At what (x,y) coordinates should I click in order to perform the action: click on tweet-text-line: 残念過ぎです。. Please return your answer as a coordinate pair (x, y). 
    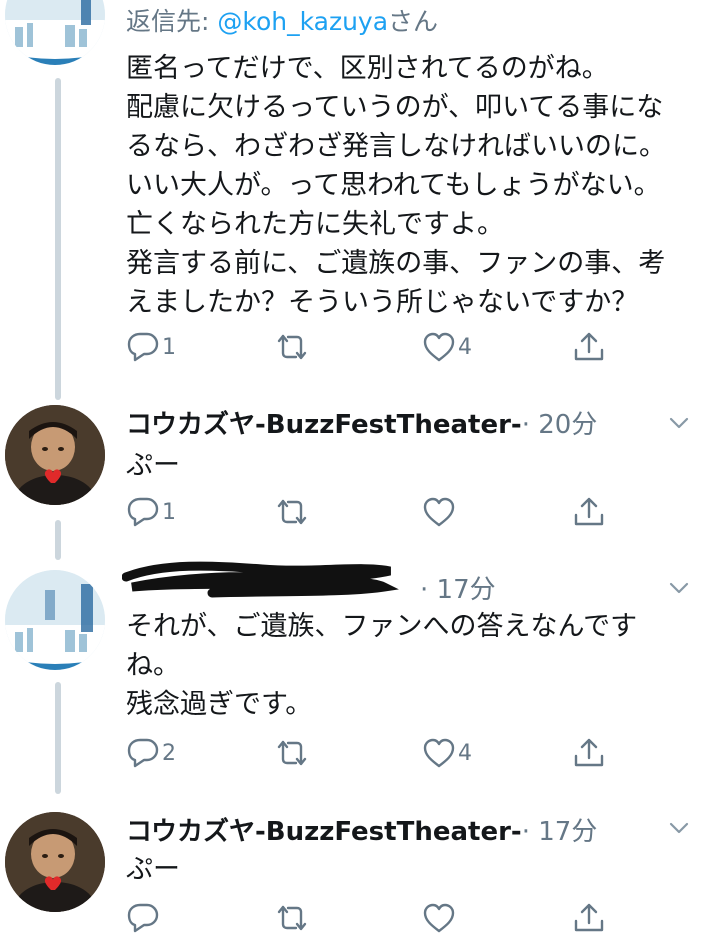
    Looking at the image, I should click on (219, 704).